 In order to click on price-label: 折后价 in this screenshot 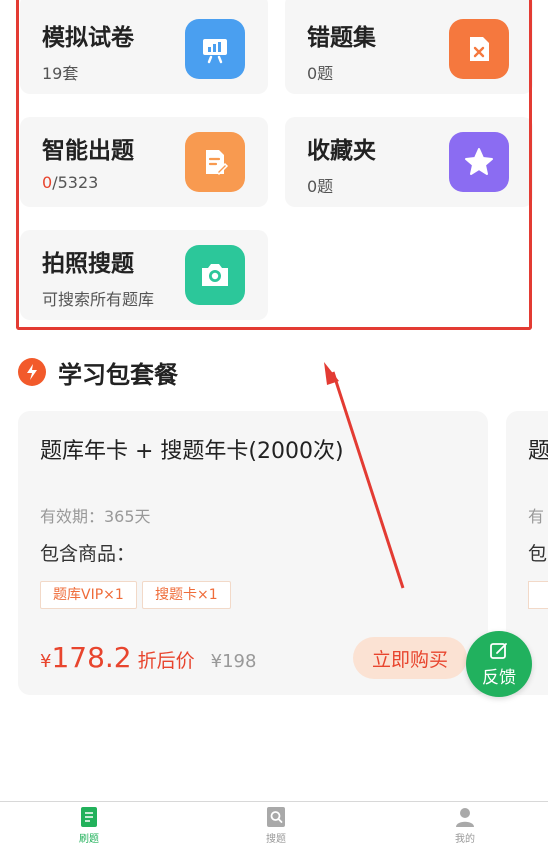, I will do `click(166, 661)`.